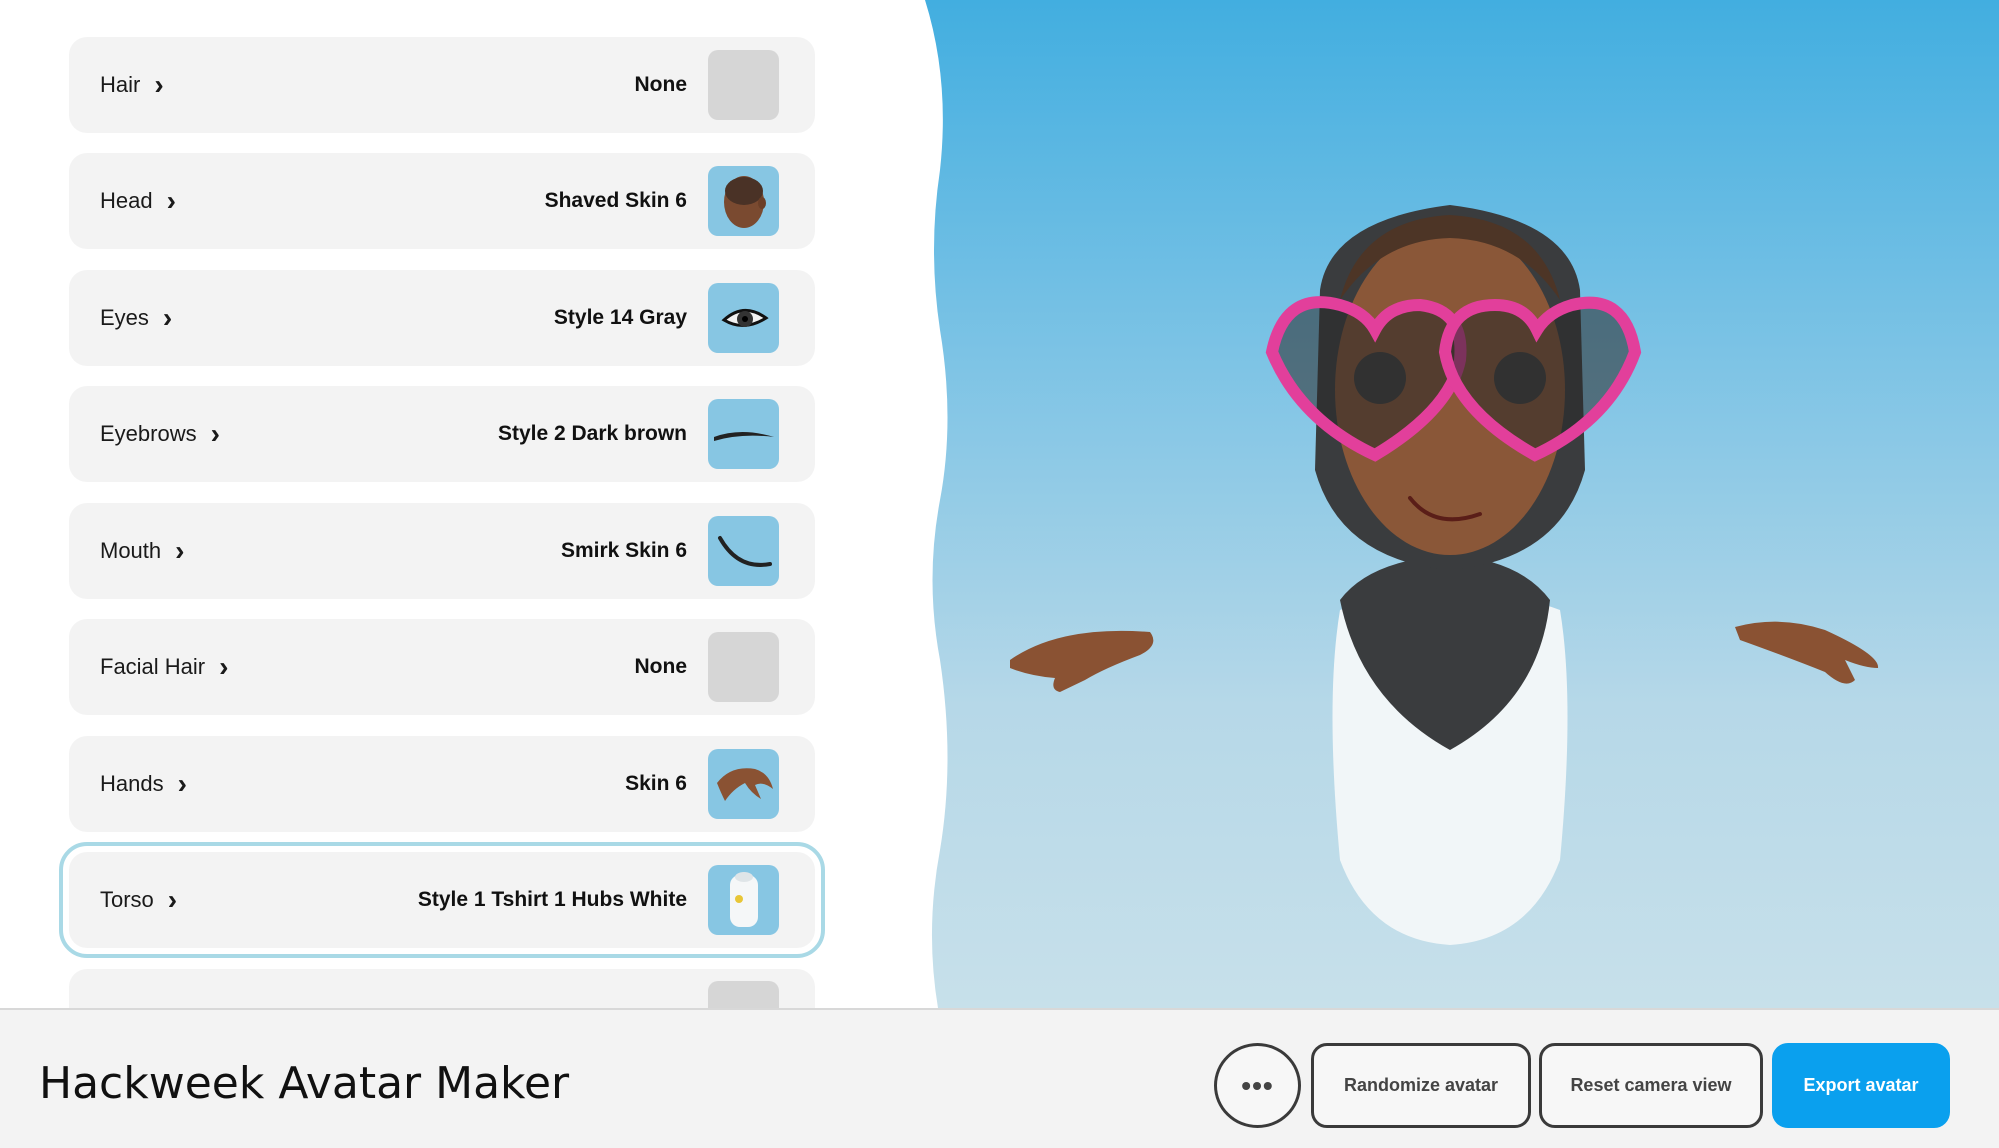  What do you see at coordinates (661, 84) in the screenshot?
I see `row-hair-value: None` at bounding box center [661, 84].